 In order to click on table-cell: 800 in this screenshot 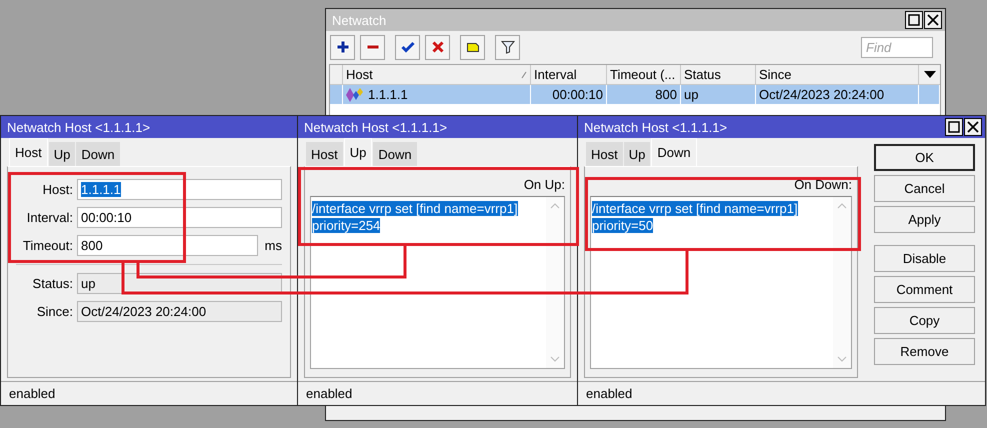, I will do `click(644, 94)`.